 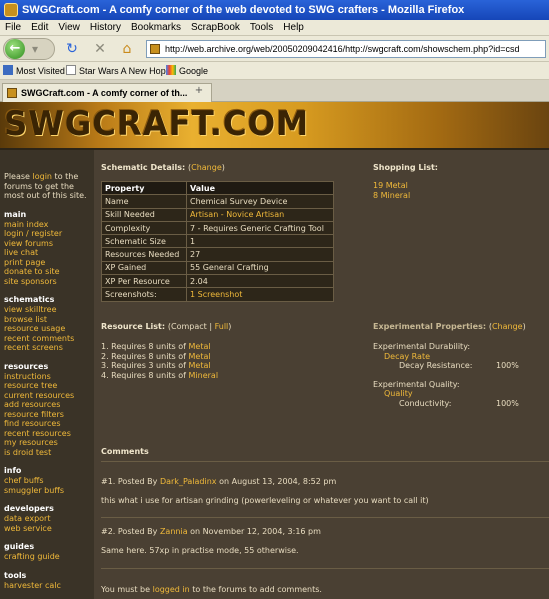 What do you see at coordinates (49, 244) in the screenshot?
I see `sidebar-link: view forums` at bounding box center [49, 244].